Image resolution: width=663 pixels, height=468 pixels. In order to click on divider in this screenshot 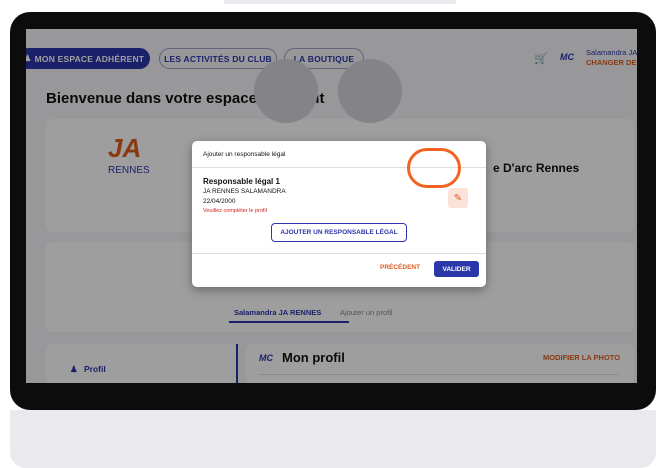, I will do `click(339, 253)`.